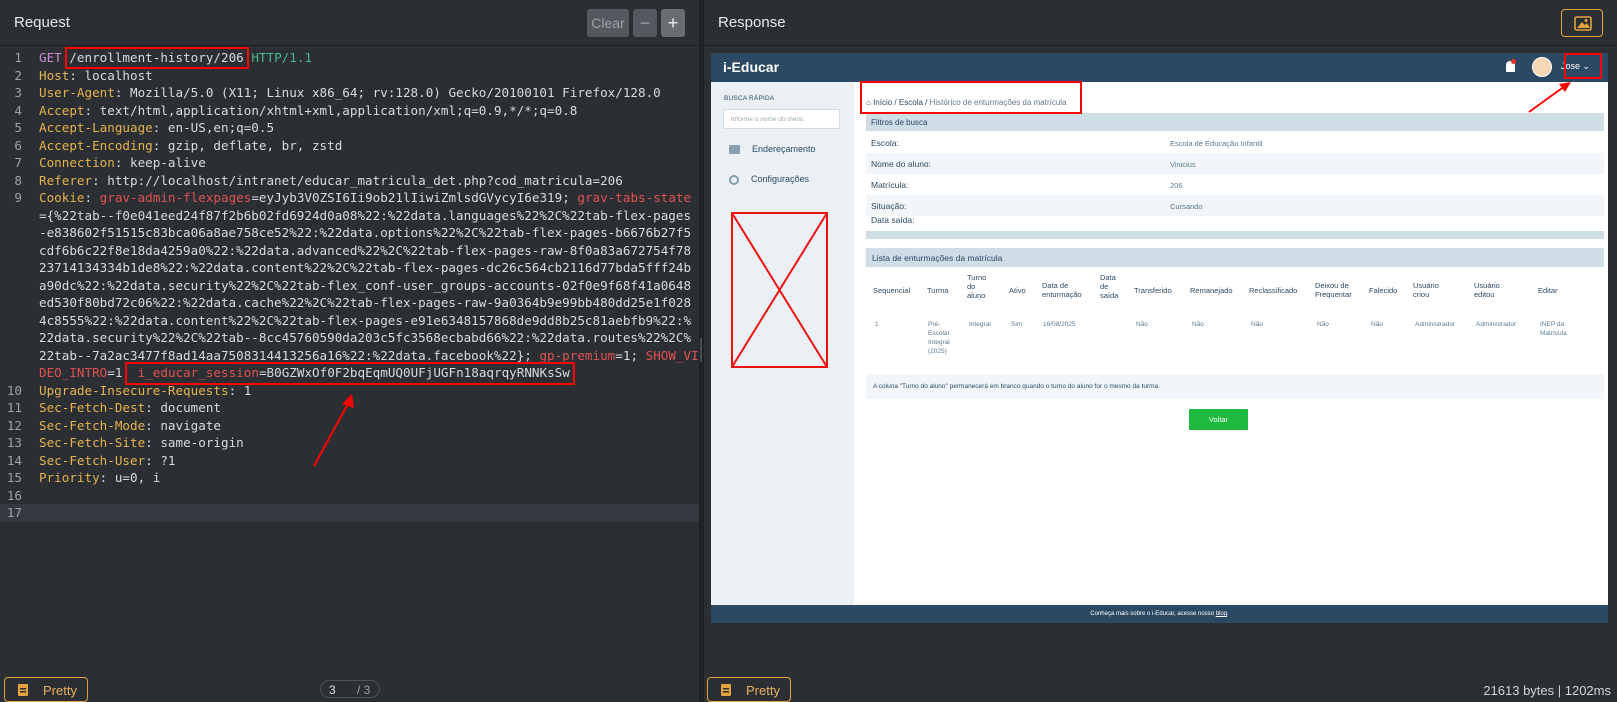 The image size is (1617, 702). What do you see at coordinates (281, 57) in the screenshot?
I see `http-version: HTTP/1.1` at bounding box center [281, 57].